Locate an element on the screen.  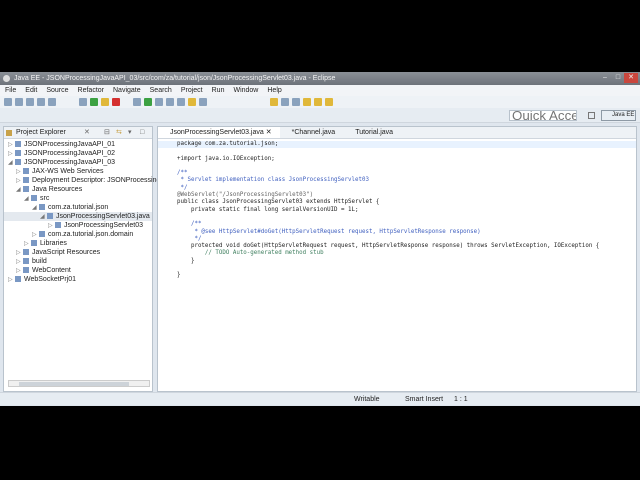
search-icon is located at coordinates (203, 102).